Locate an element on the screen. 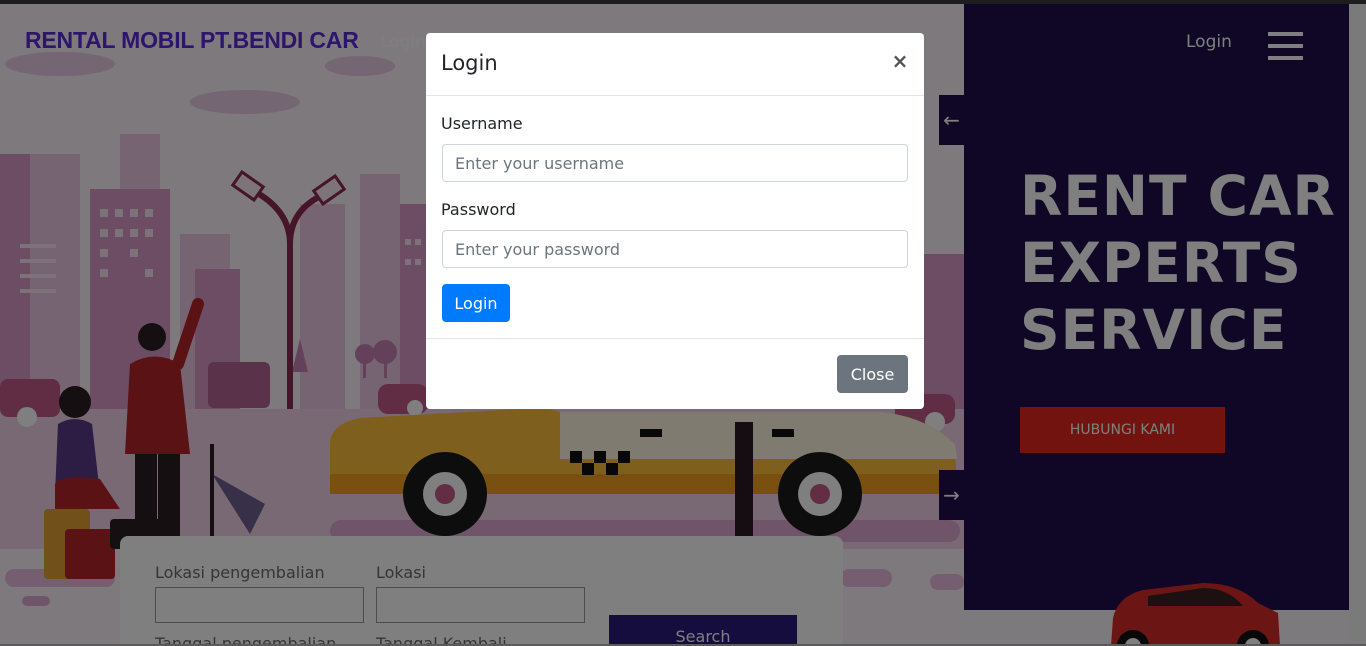  username-input is located at coordinates (675, 163).